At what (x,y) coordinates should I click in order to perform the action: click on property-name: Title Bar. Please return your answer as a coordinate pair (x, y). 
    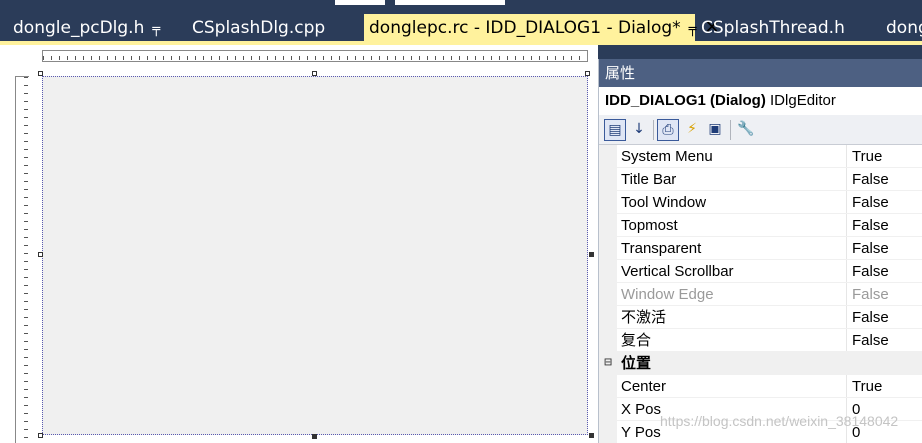
    Looking at the image, I should click on (732, 179).